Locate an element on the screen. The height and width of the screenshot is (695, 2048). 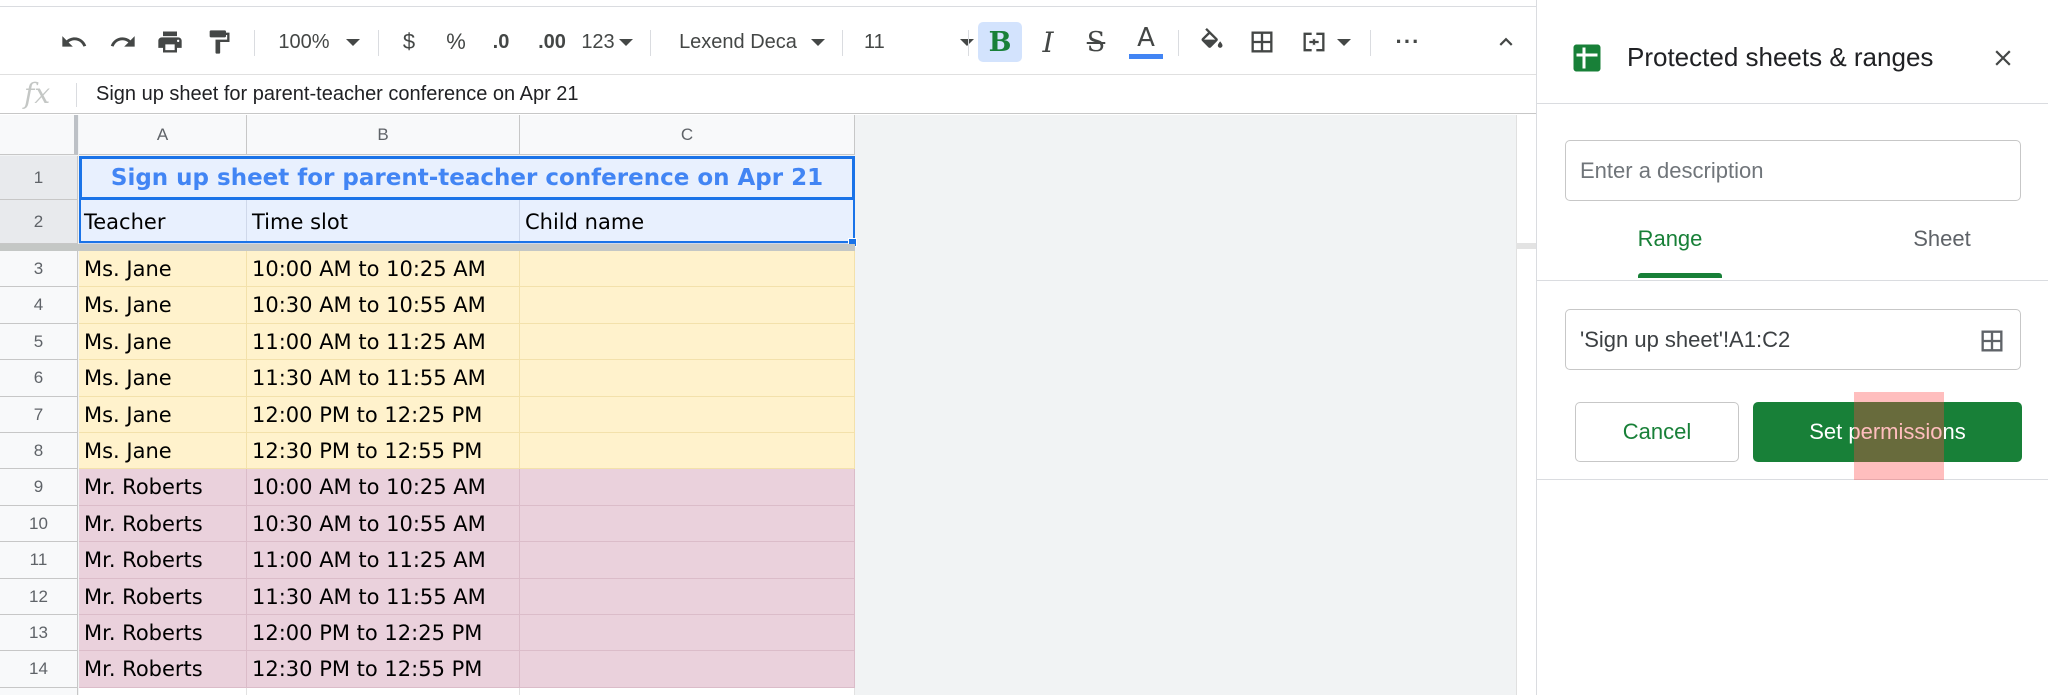
redo-icon is located at coordinates (123, 42).